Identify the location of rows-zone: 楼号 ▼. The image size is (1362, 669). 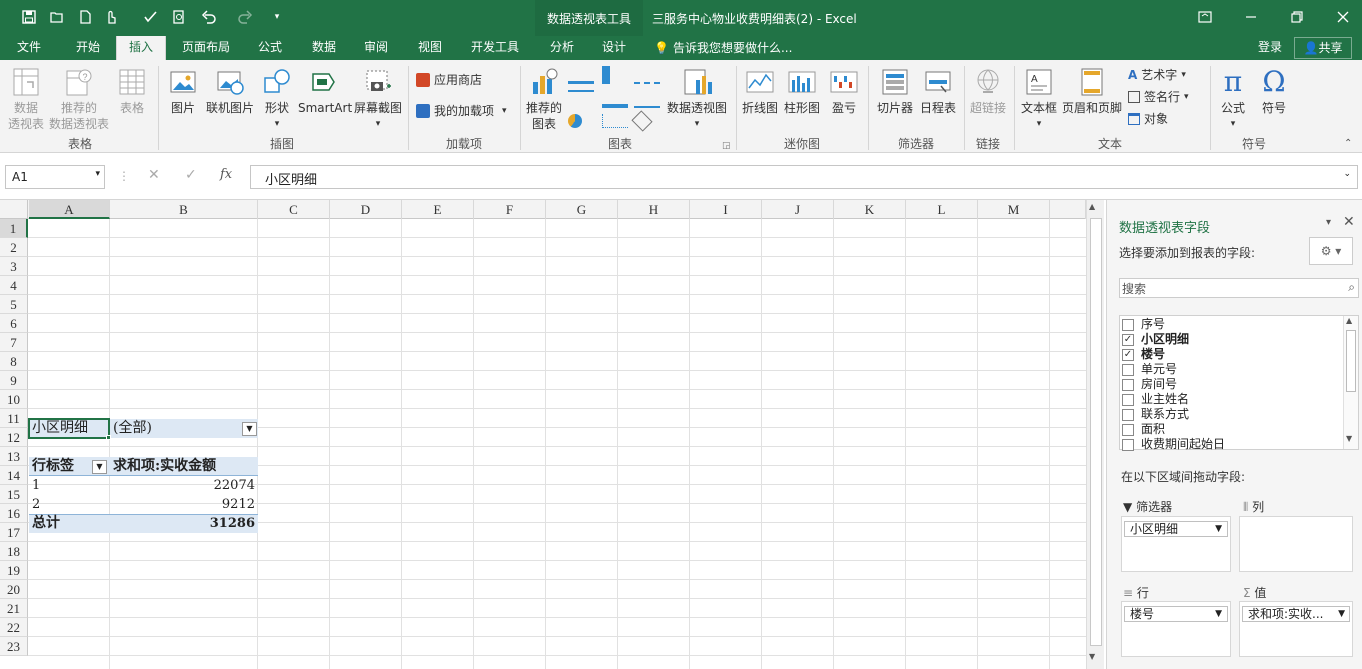
(1176, 629).